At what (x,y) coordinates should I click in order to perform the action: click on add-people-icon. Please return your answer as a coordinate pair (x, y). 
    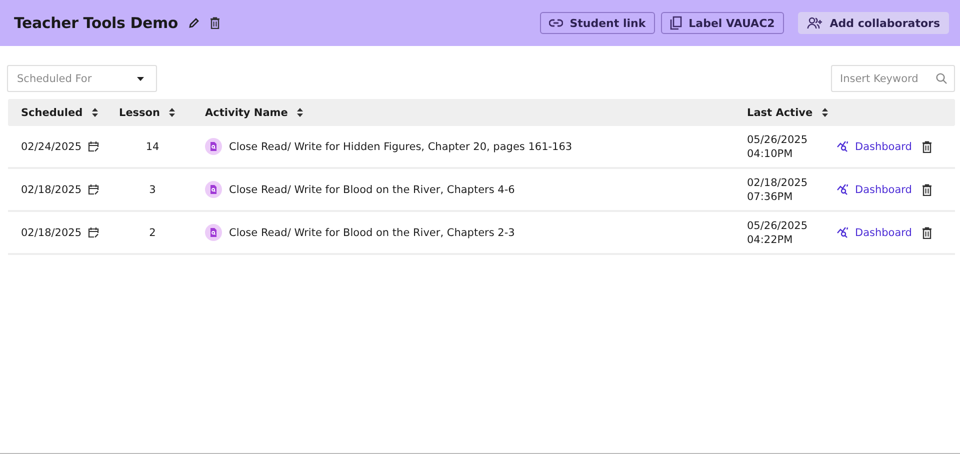
    Looking at the image, I should click on (814, 23).